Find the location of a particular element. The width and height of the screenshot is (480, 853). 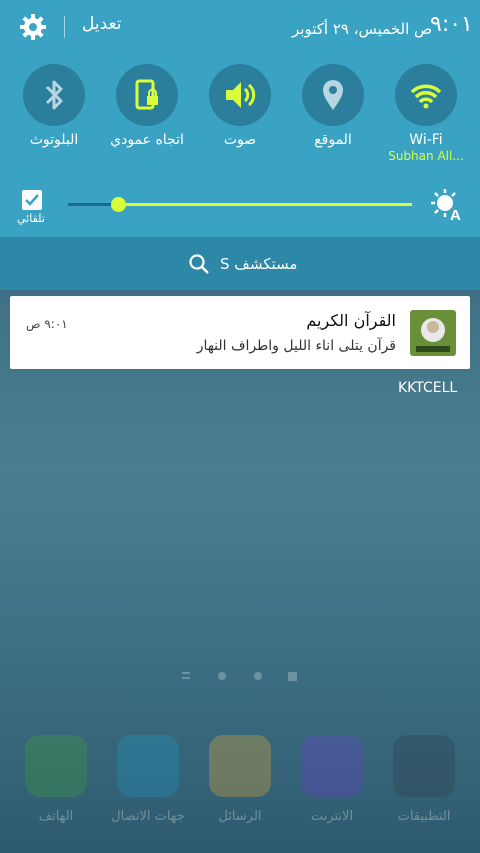

dock-app-apps: التطبيقات is located at coordinates (424, 779).